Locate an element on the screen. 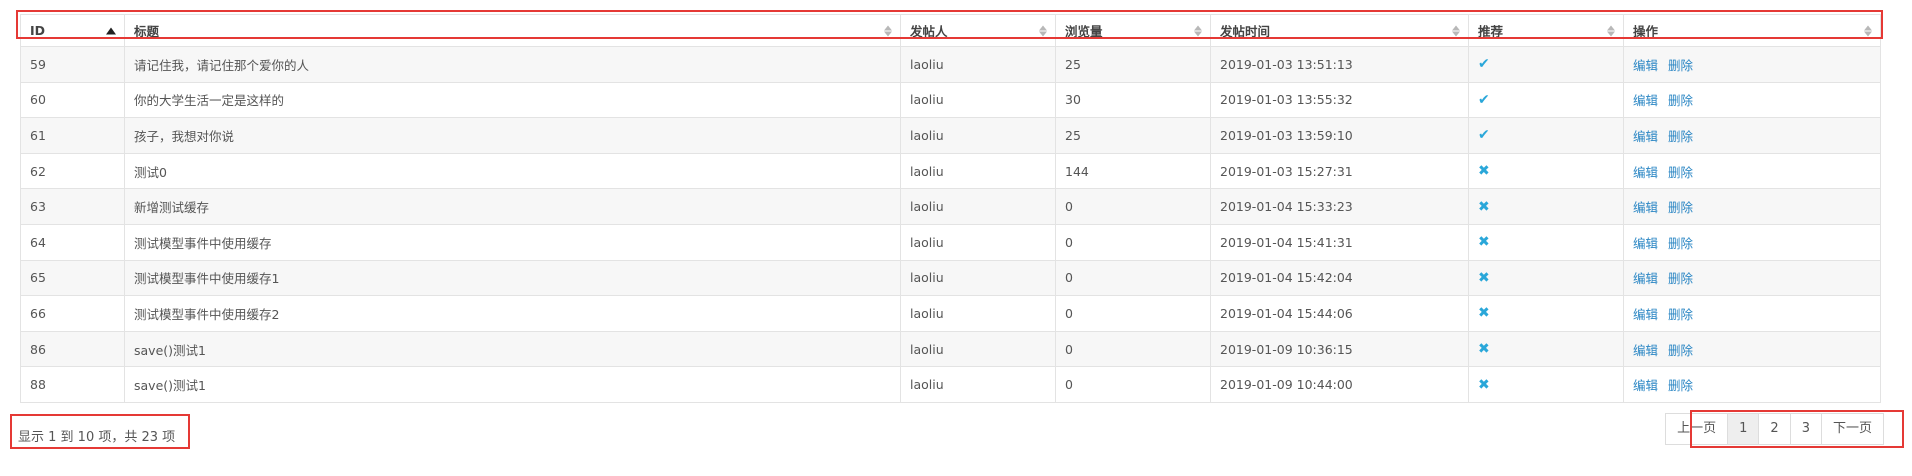  column-header-3: 浏览量 is located at coordinates (1133, 30).